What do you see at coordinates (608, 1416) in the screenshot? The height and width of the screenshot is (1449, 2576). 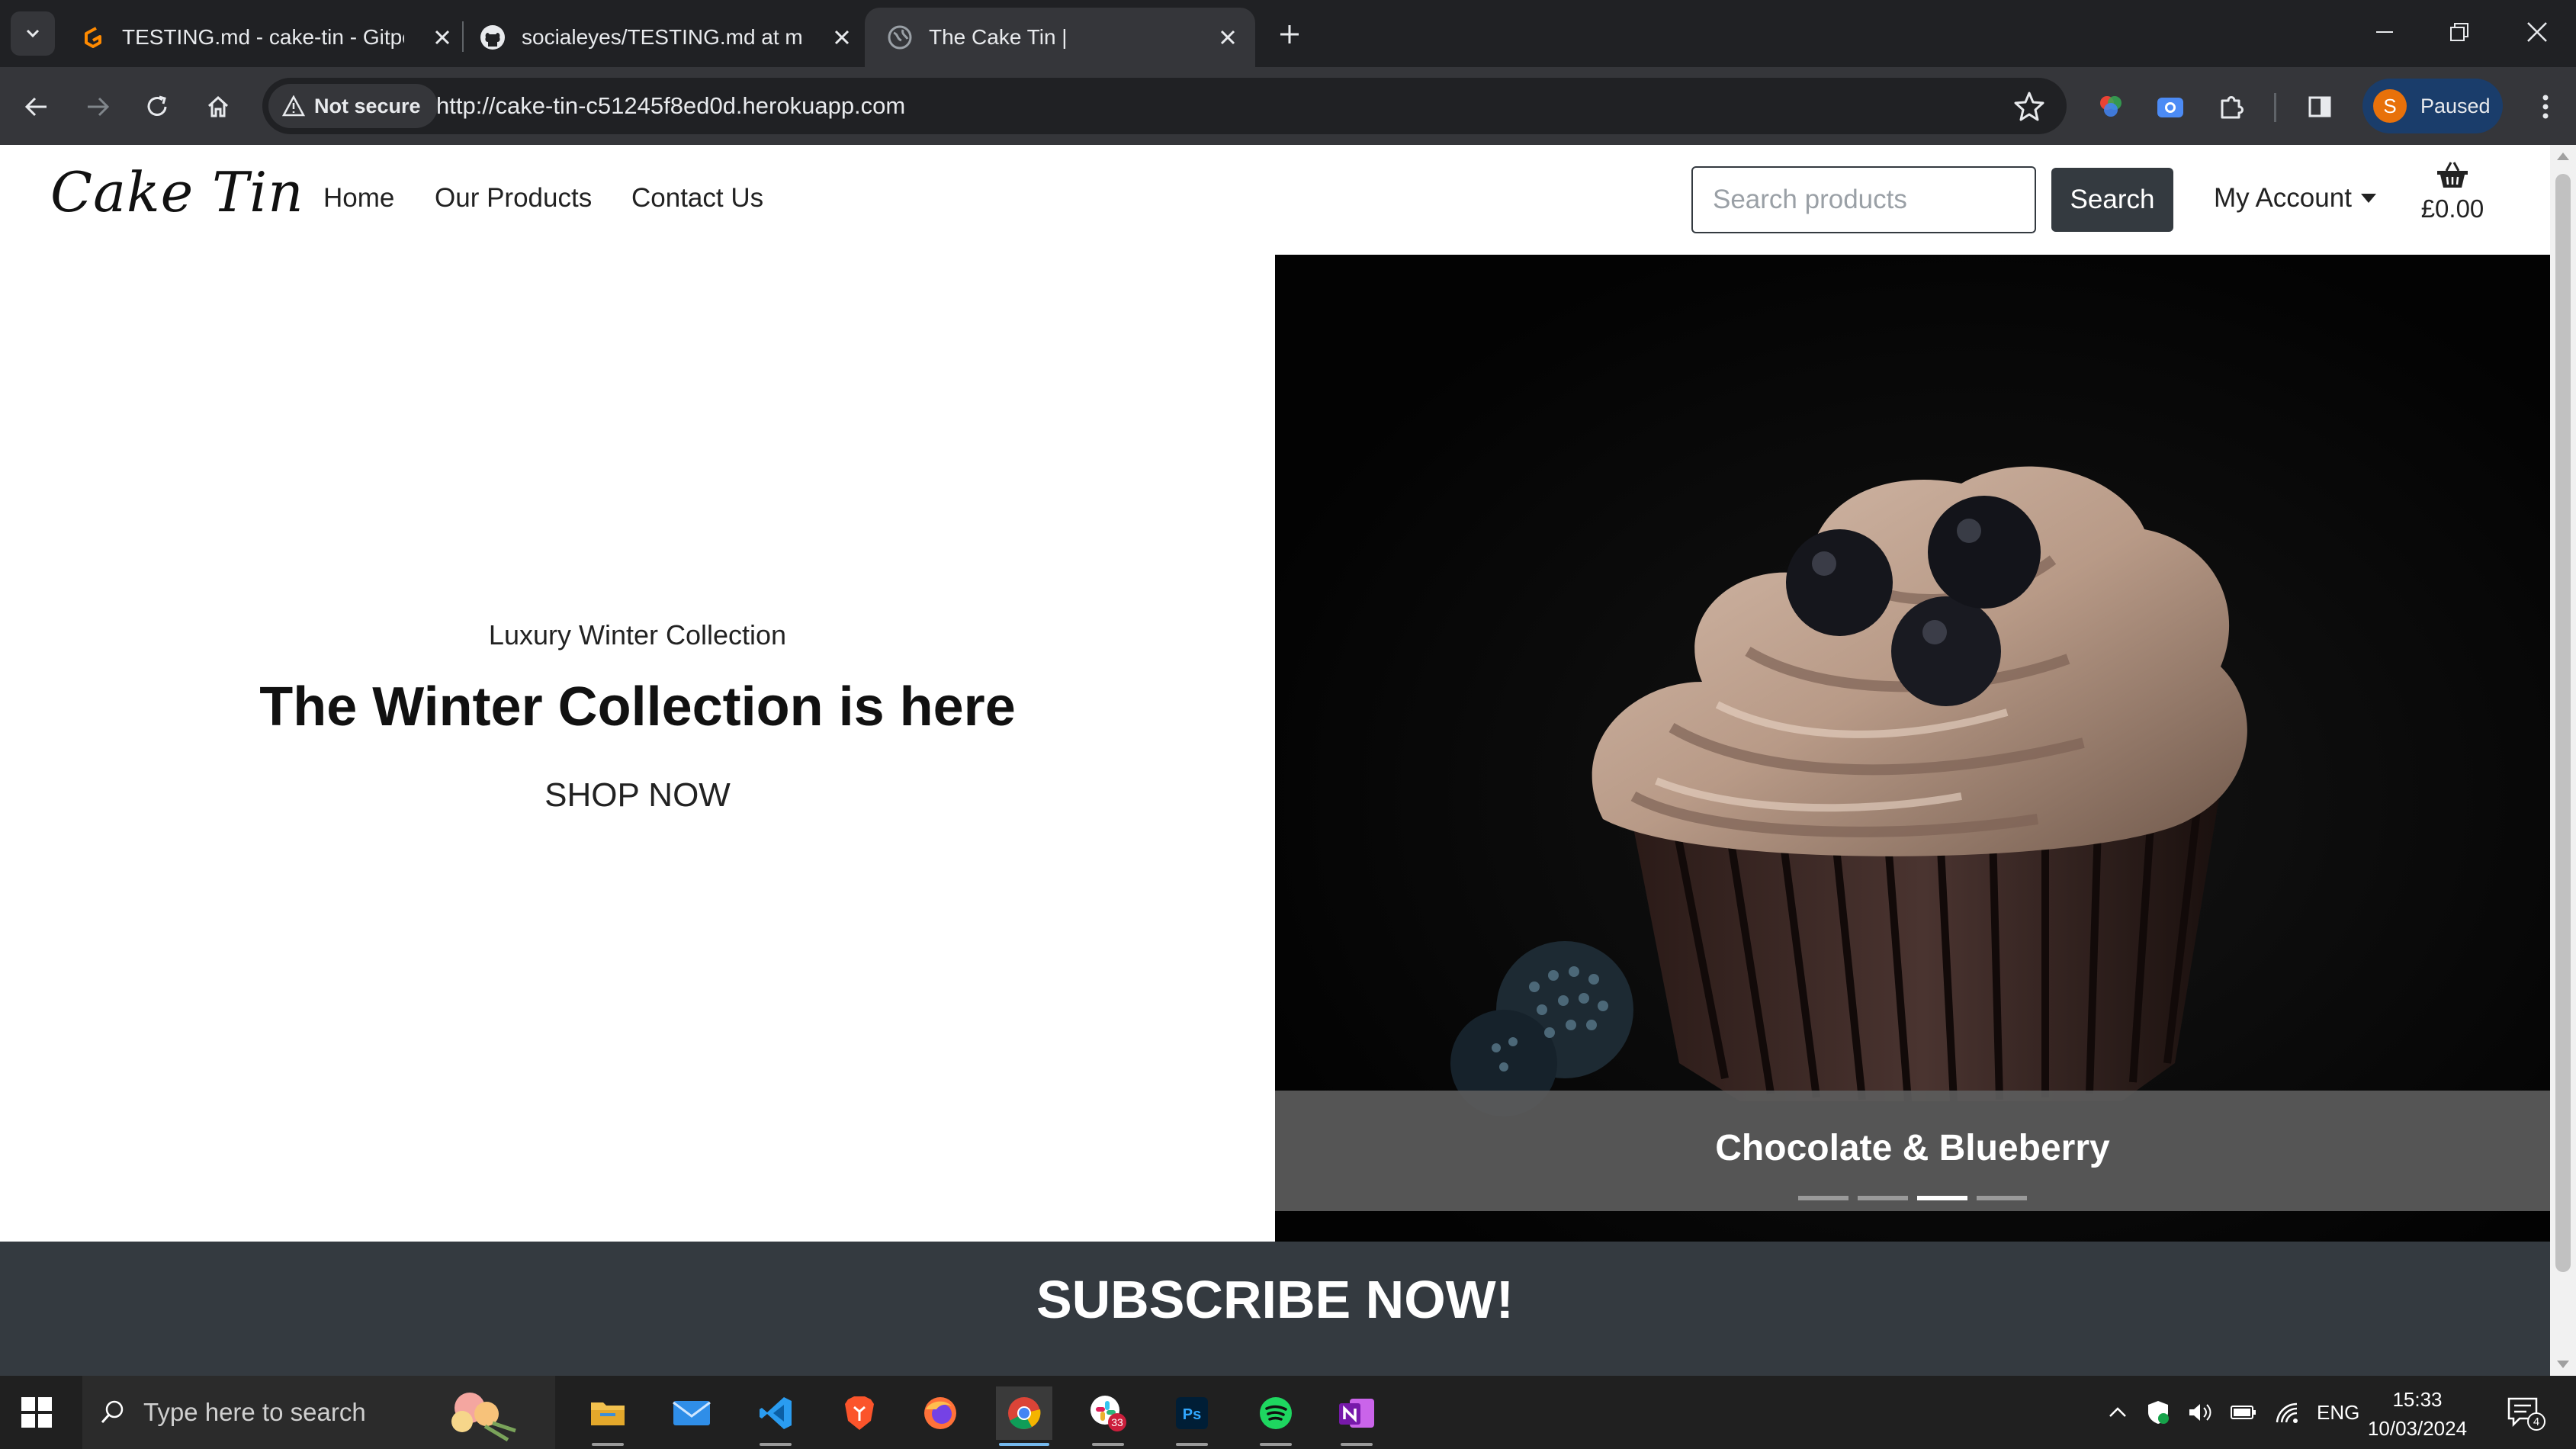 I see `taskbar-file-explorer` at bounding box center [608, 1416].